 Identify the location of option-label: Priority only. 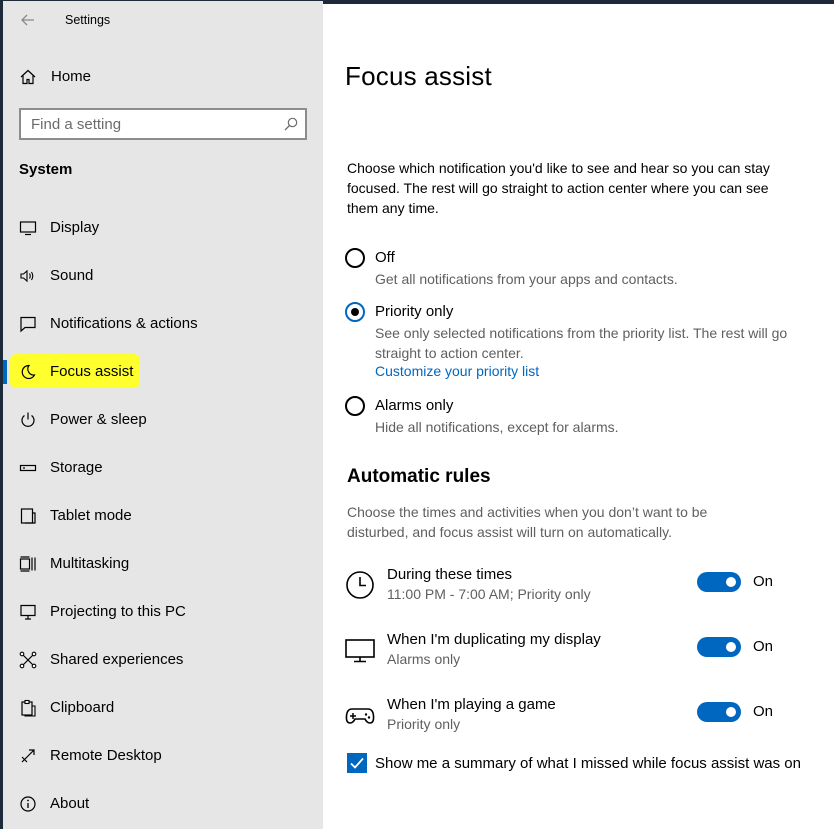
(414, 311).